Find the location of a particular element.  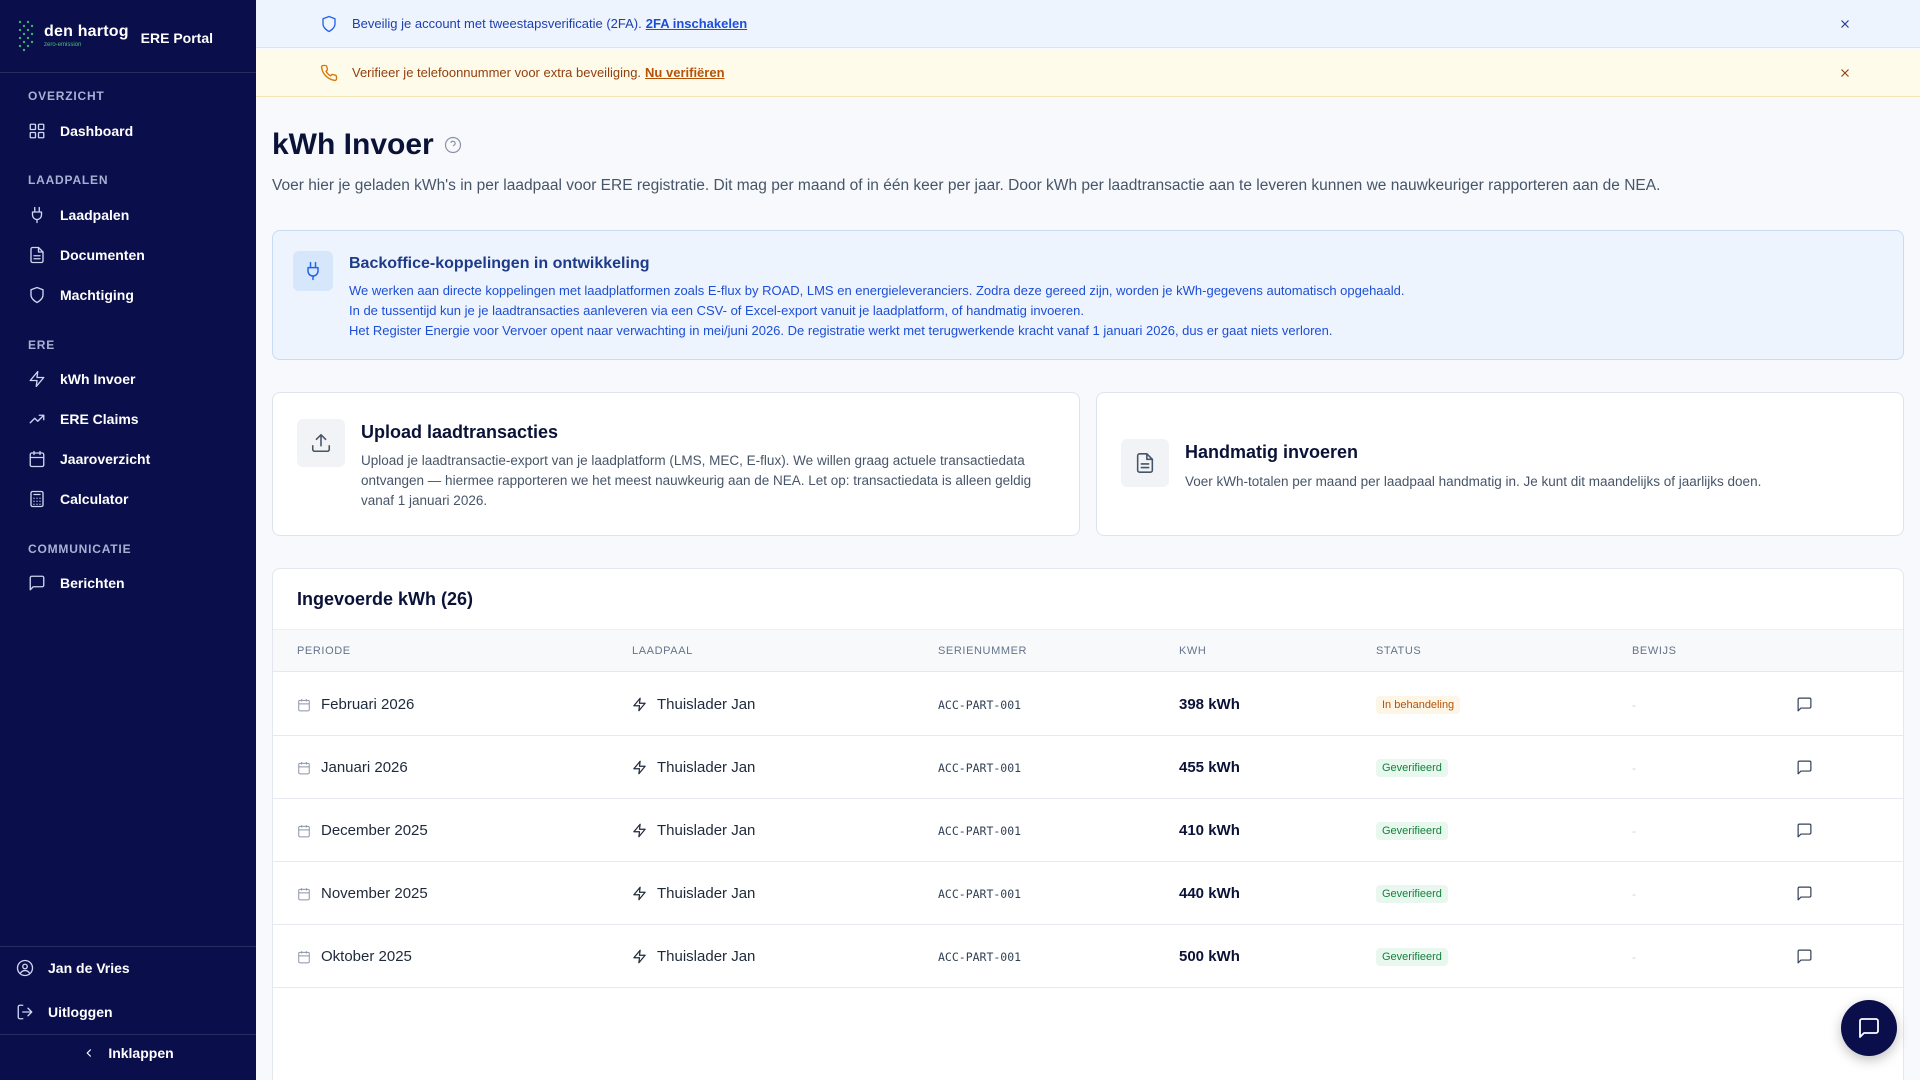

column-header-kwh: KWH is located at coordinates (1193, 651).